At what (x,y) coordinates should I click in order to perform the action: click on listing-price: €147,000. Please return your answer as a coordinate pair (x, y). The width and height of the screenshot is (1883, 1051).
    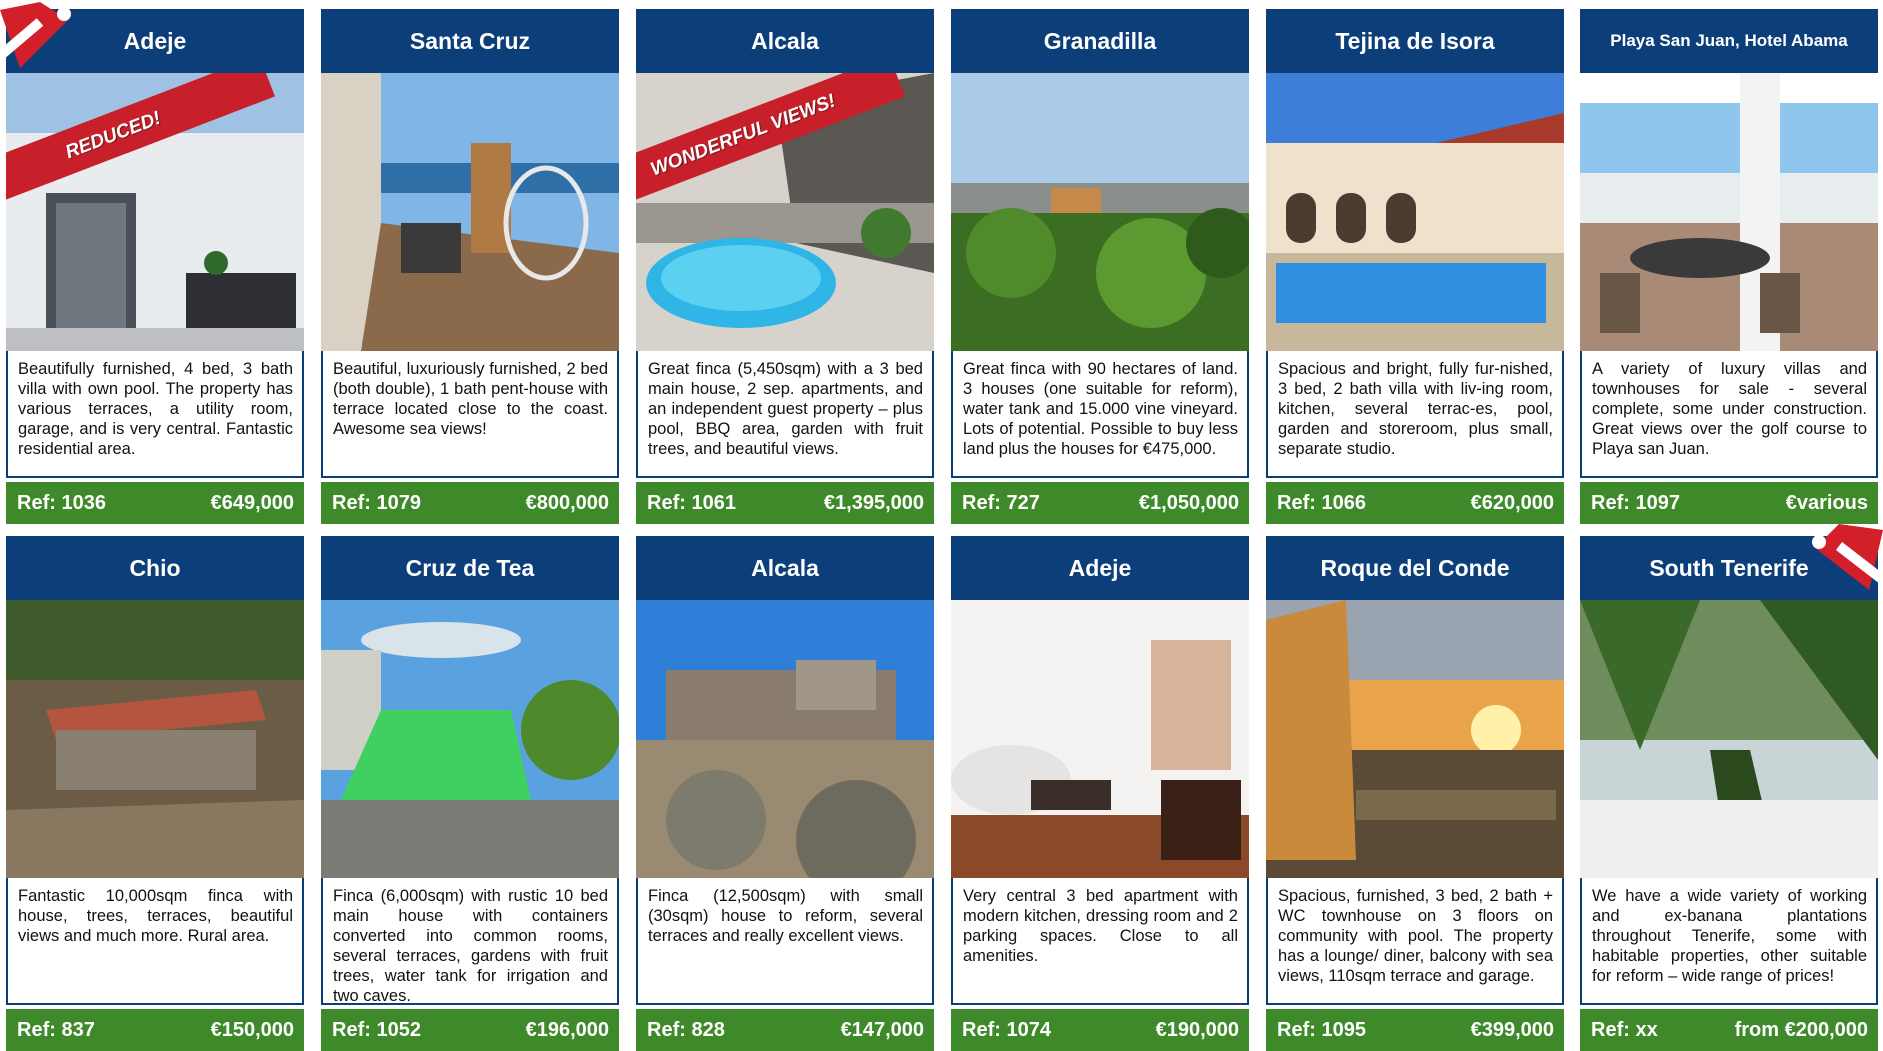
    Looking at the image, I should click on (882, 1029).